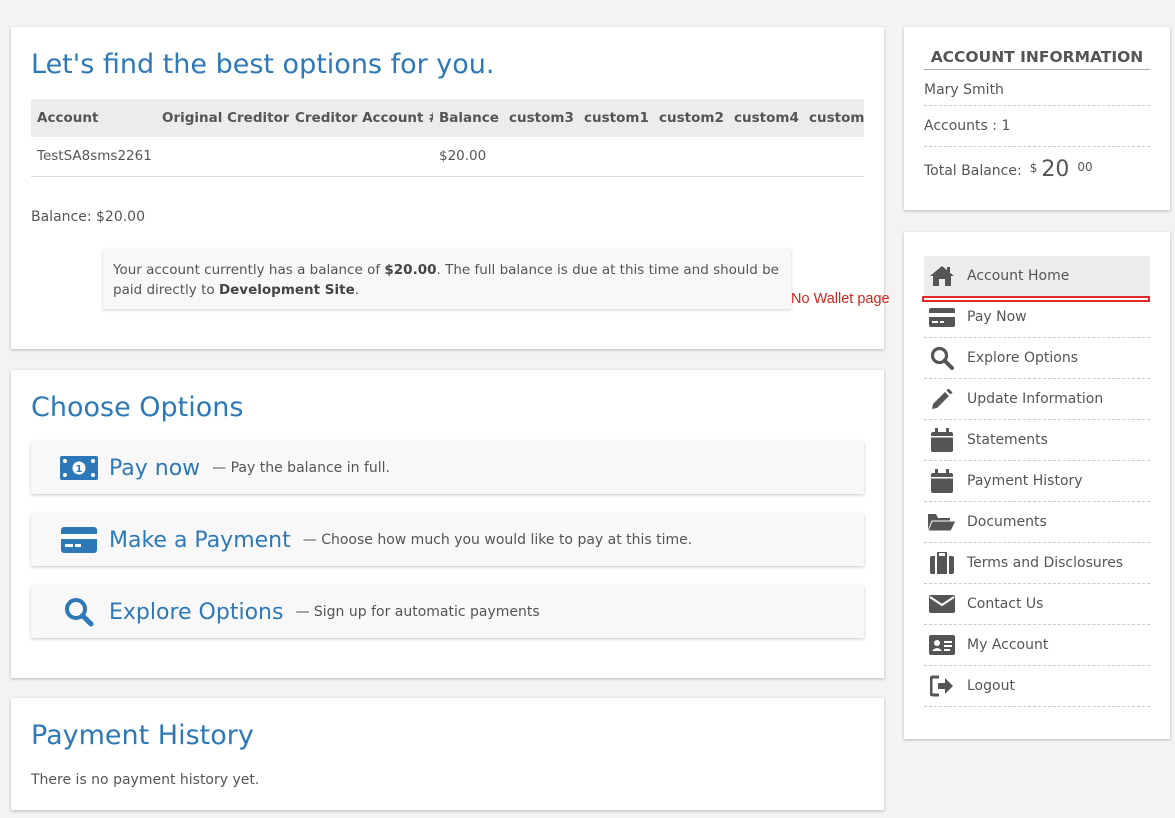 This screenshot has height=818, width=1175. Describe the element at coordinates (249, 270) in the screenshot. I see `notice-text: Your account currently has a balance of` at that location.